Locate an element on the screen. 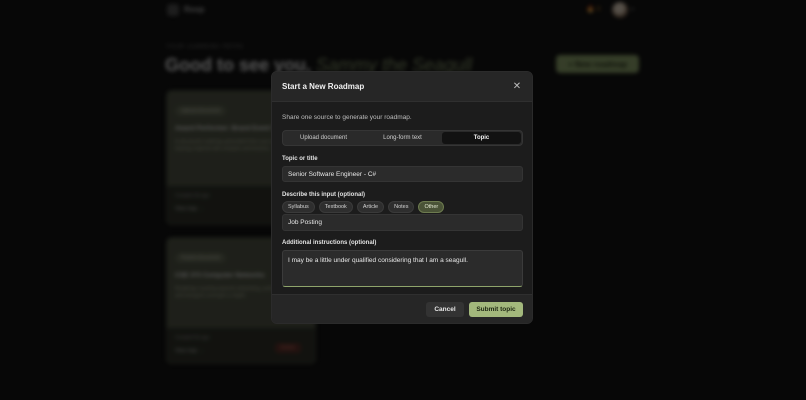  close-button: ✕ is located at coordinates (517, 86).